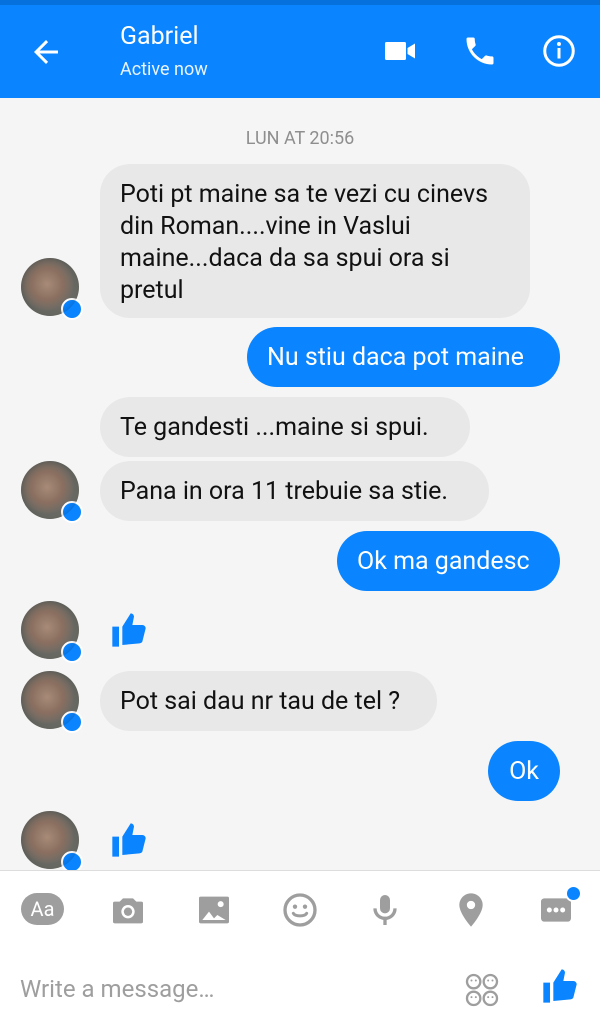 The width and height of the screenshot is (600, 1030). I want to click on timestamp: LUN AT 20:56, so click(300, 138).